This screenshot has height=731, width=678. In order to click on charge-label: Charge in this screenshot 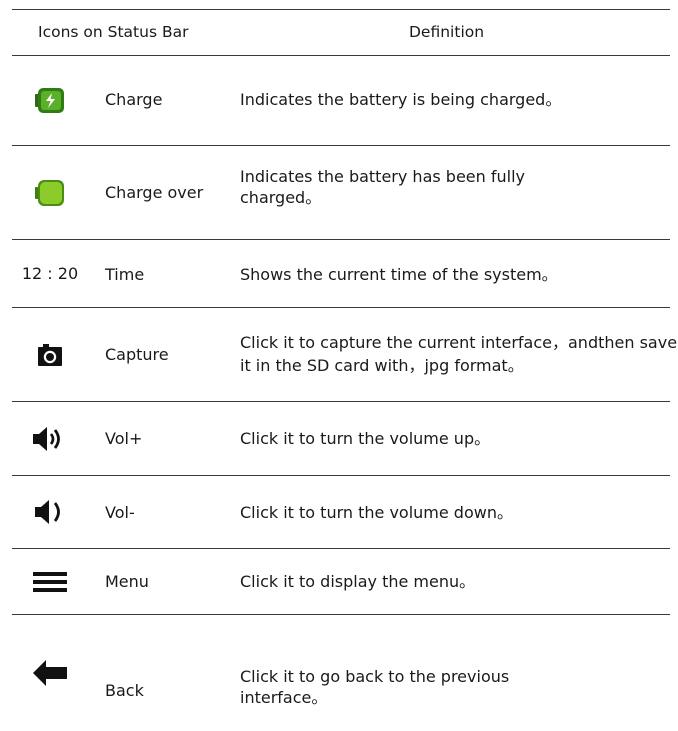, I will do `click(134, 99)`.